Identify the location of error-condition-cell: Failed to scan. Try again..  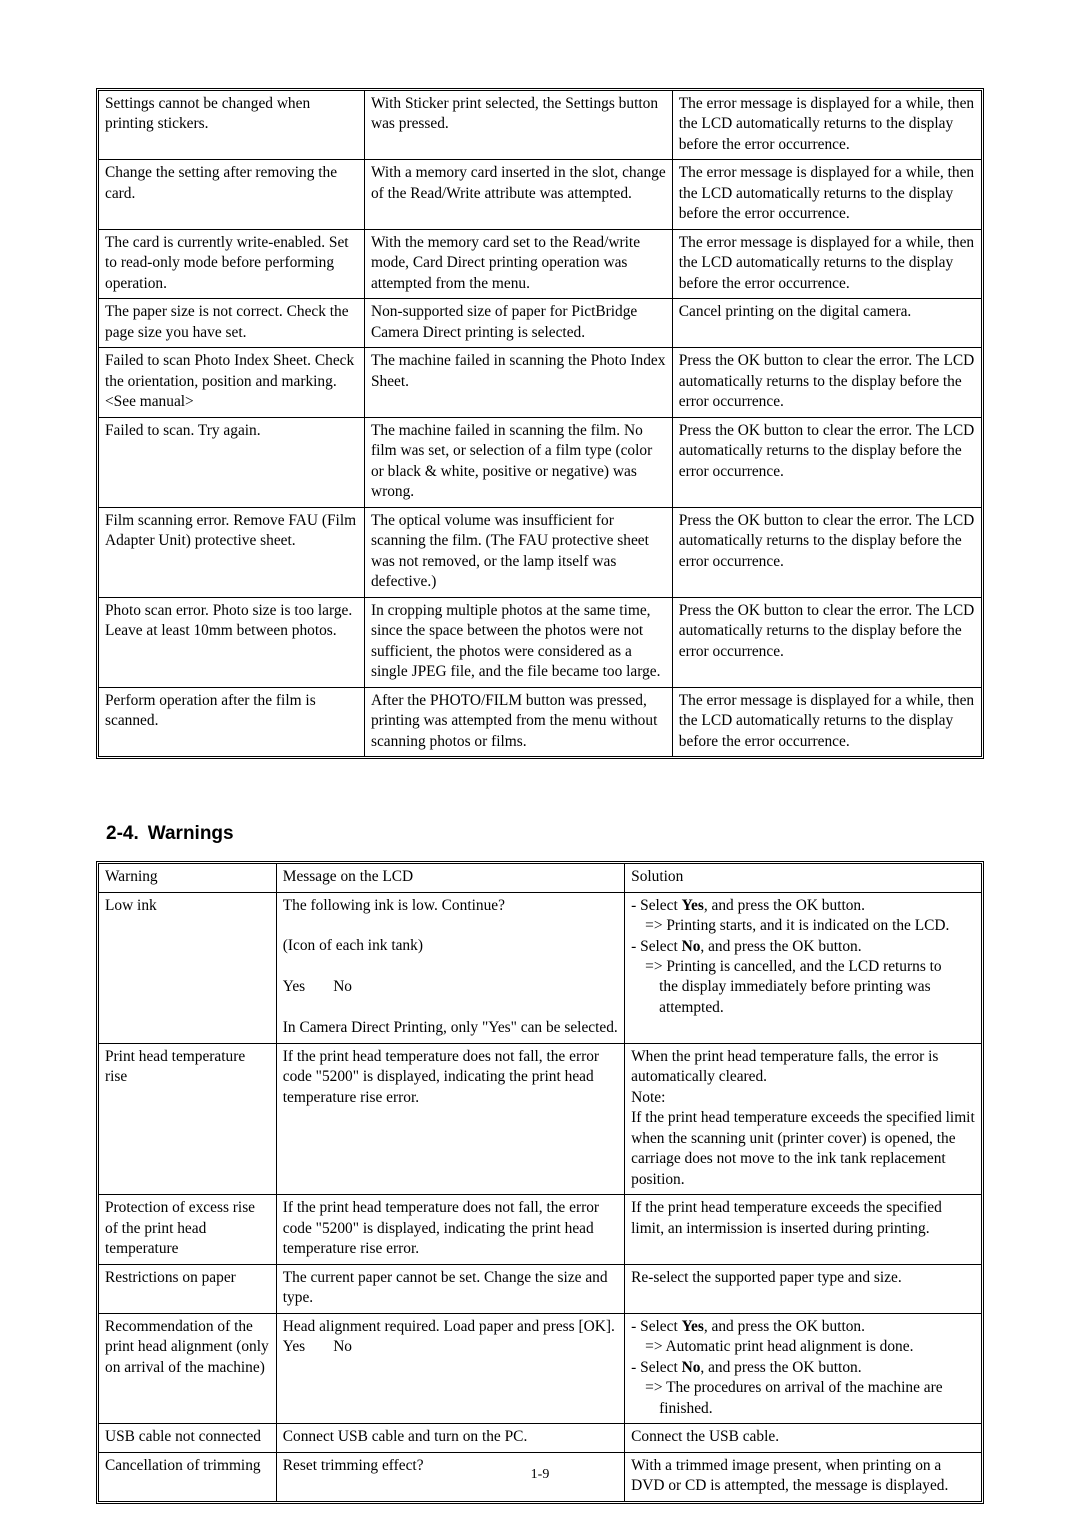
(232, 462).